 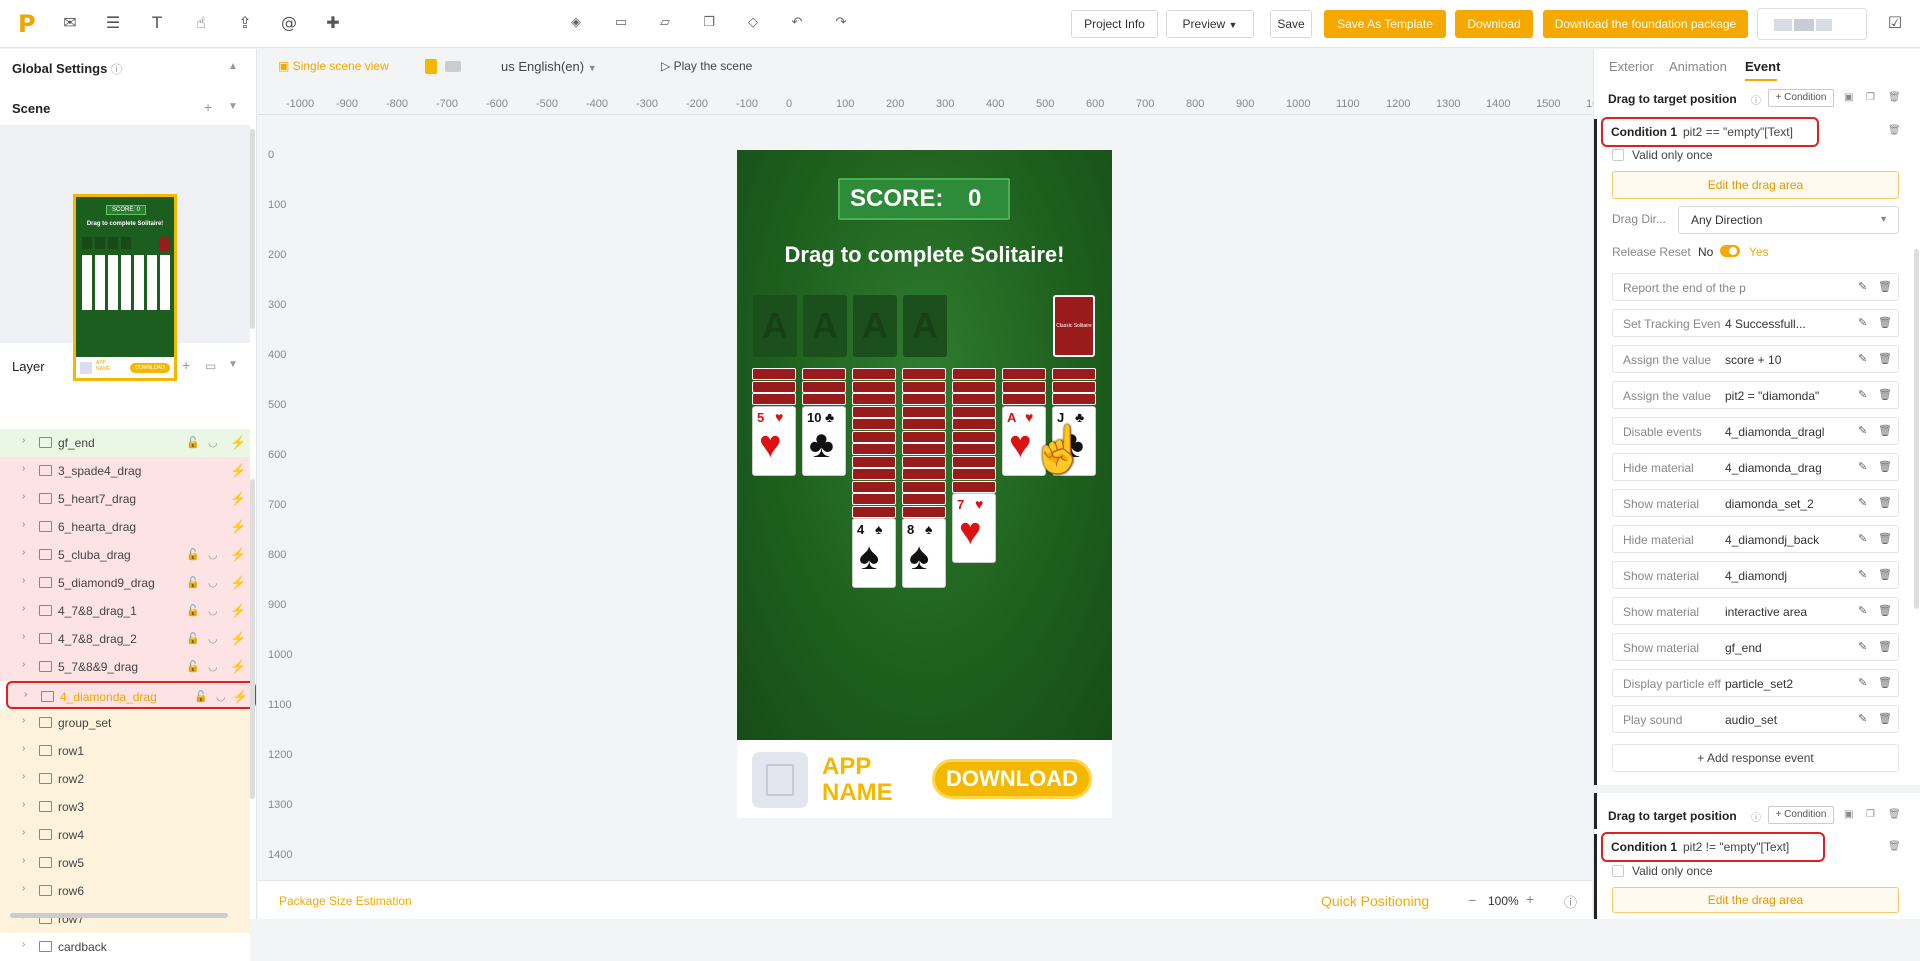 I want to click on hand-pointer-icon: ☝, so click(x=201, y=23).